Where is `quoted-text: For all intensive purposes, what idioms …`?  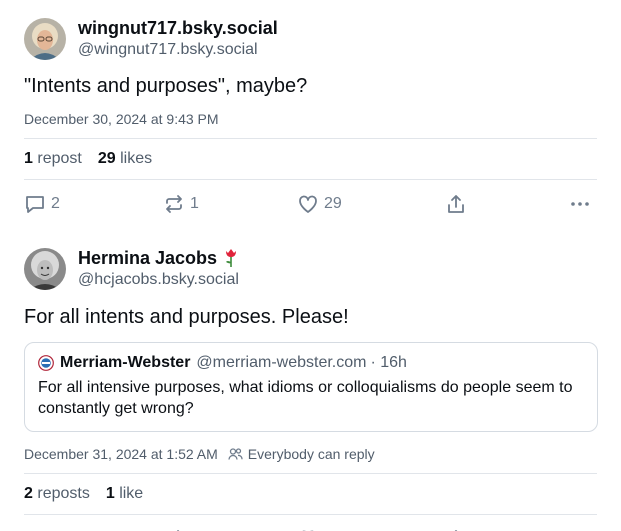
quoted-text: For all intensive purposes, what idioms … is located at coordinates (305, 398).